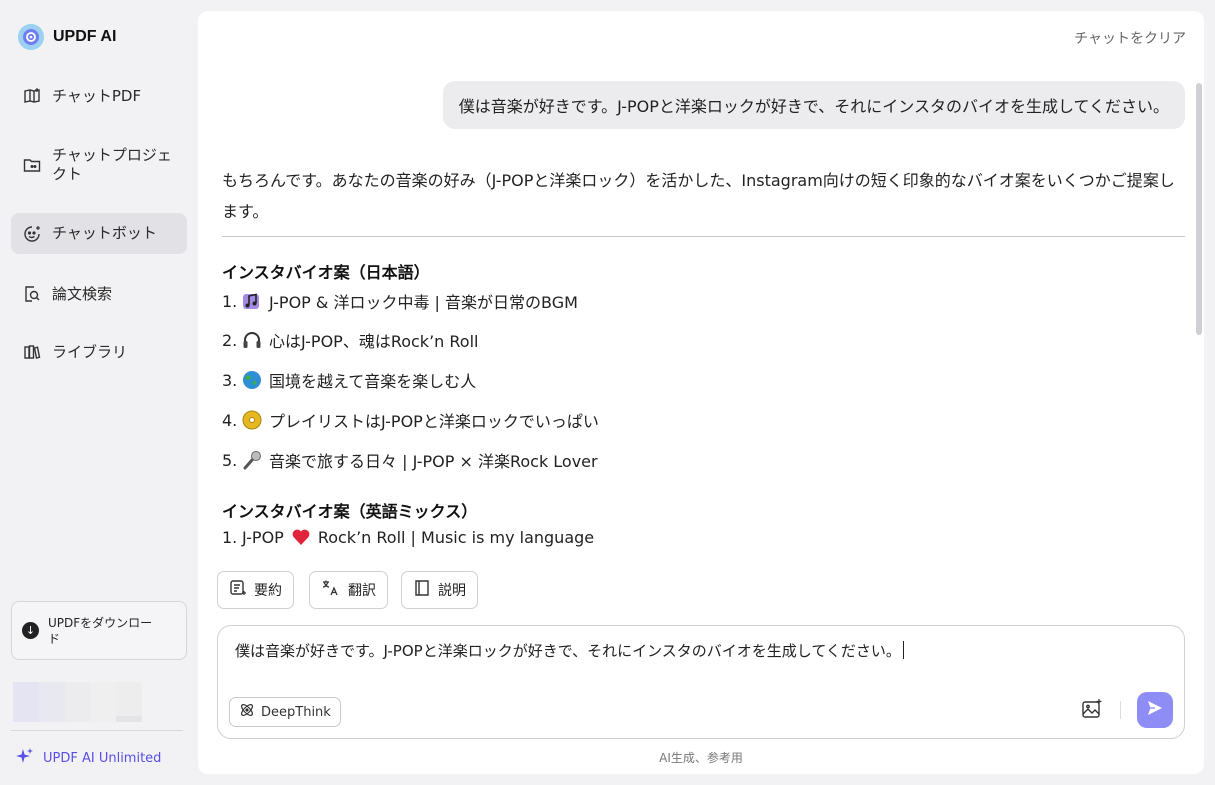  I want to click on list-item-text: J-POP, so click(263, 537).